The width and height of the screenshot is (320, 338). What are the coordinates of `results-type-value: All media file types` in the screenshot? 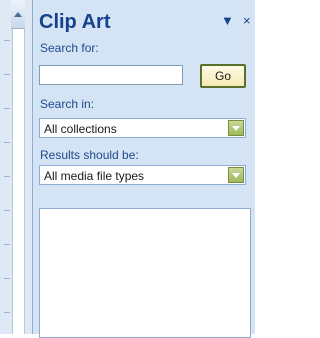 It's located at (94, 176).